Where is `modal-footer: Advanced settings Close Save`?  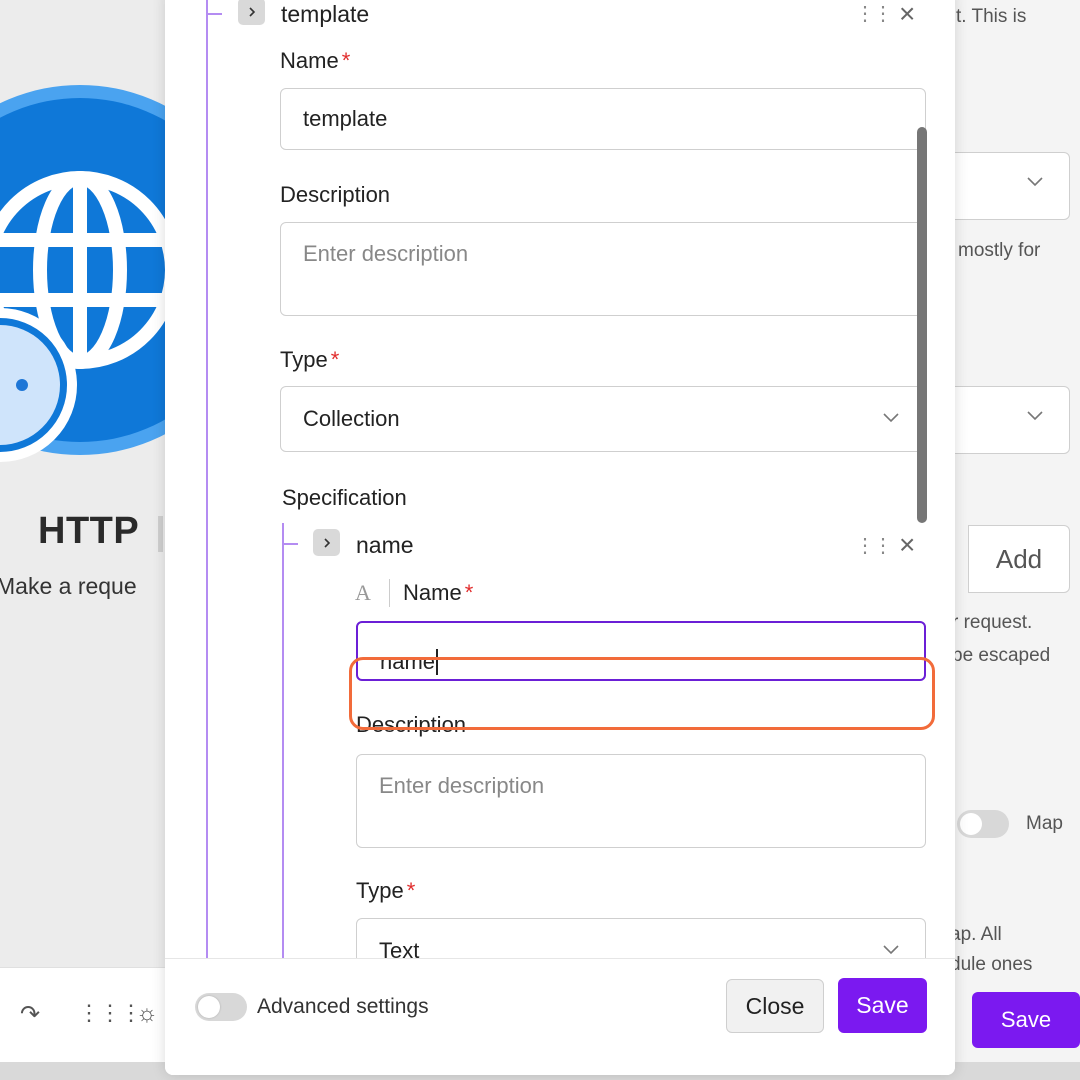
modal-footer: Advanced settings Close Save is located at coordinates (560, 1016).